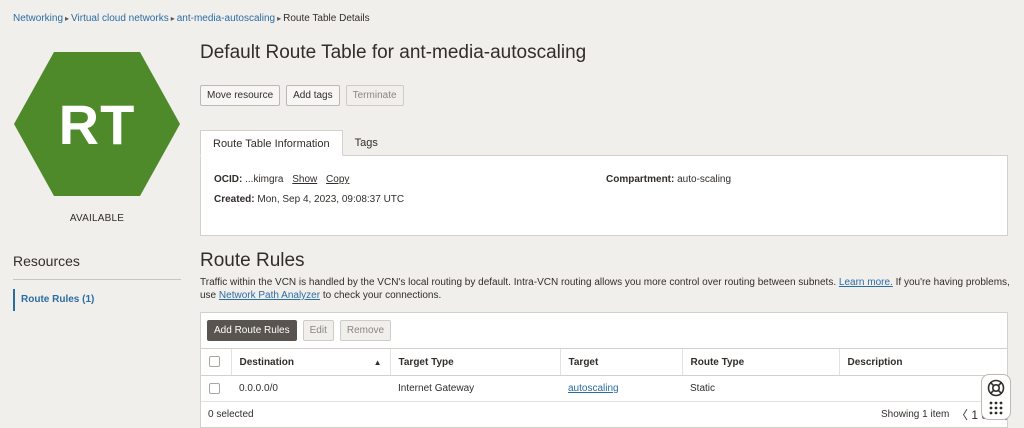 The height and width of the screenshot is (428, 1024). What do you see at coordinates (97, 279) in the screenshot?
I see `resources-divider` at bounding box center [97, 279].